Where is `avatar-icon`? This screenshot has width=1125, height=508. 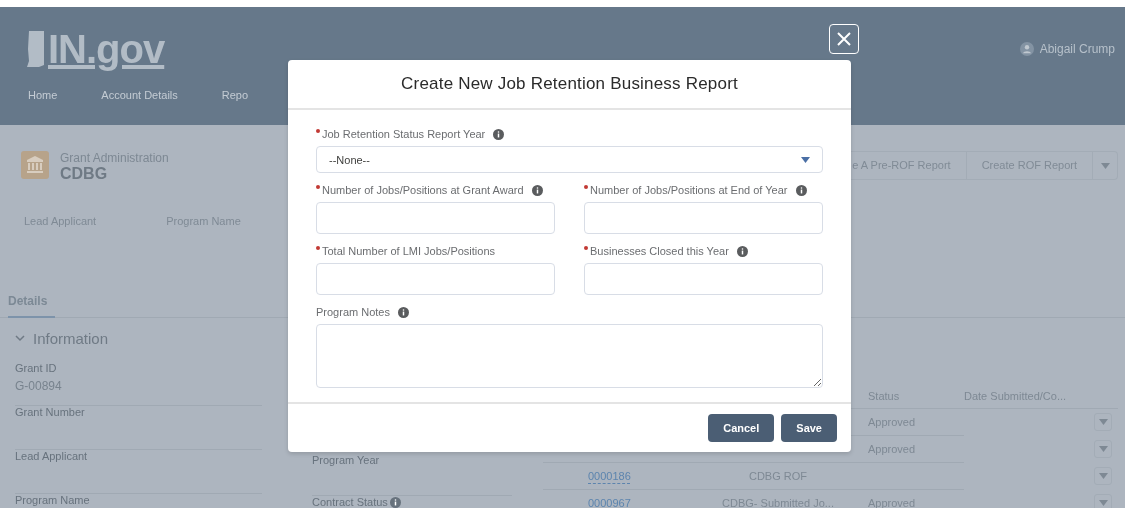 avatar-icon is located at coordinates (1026, 49).